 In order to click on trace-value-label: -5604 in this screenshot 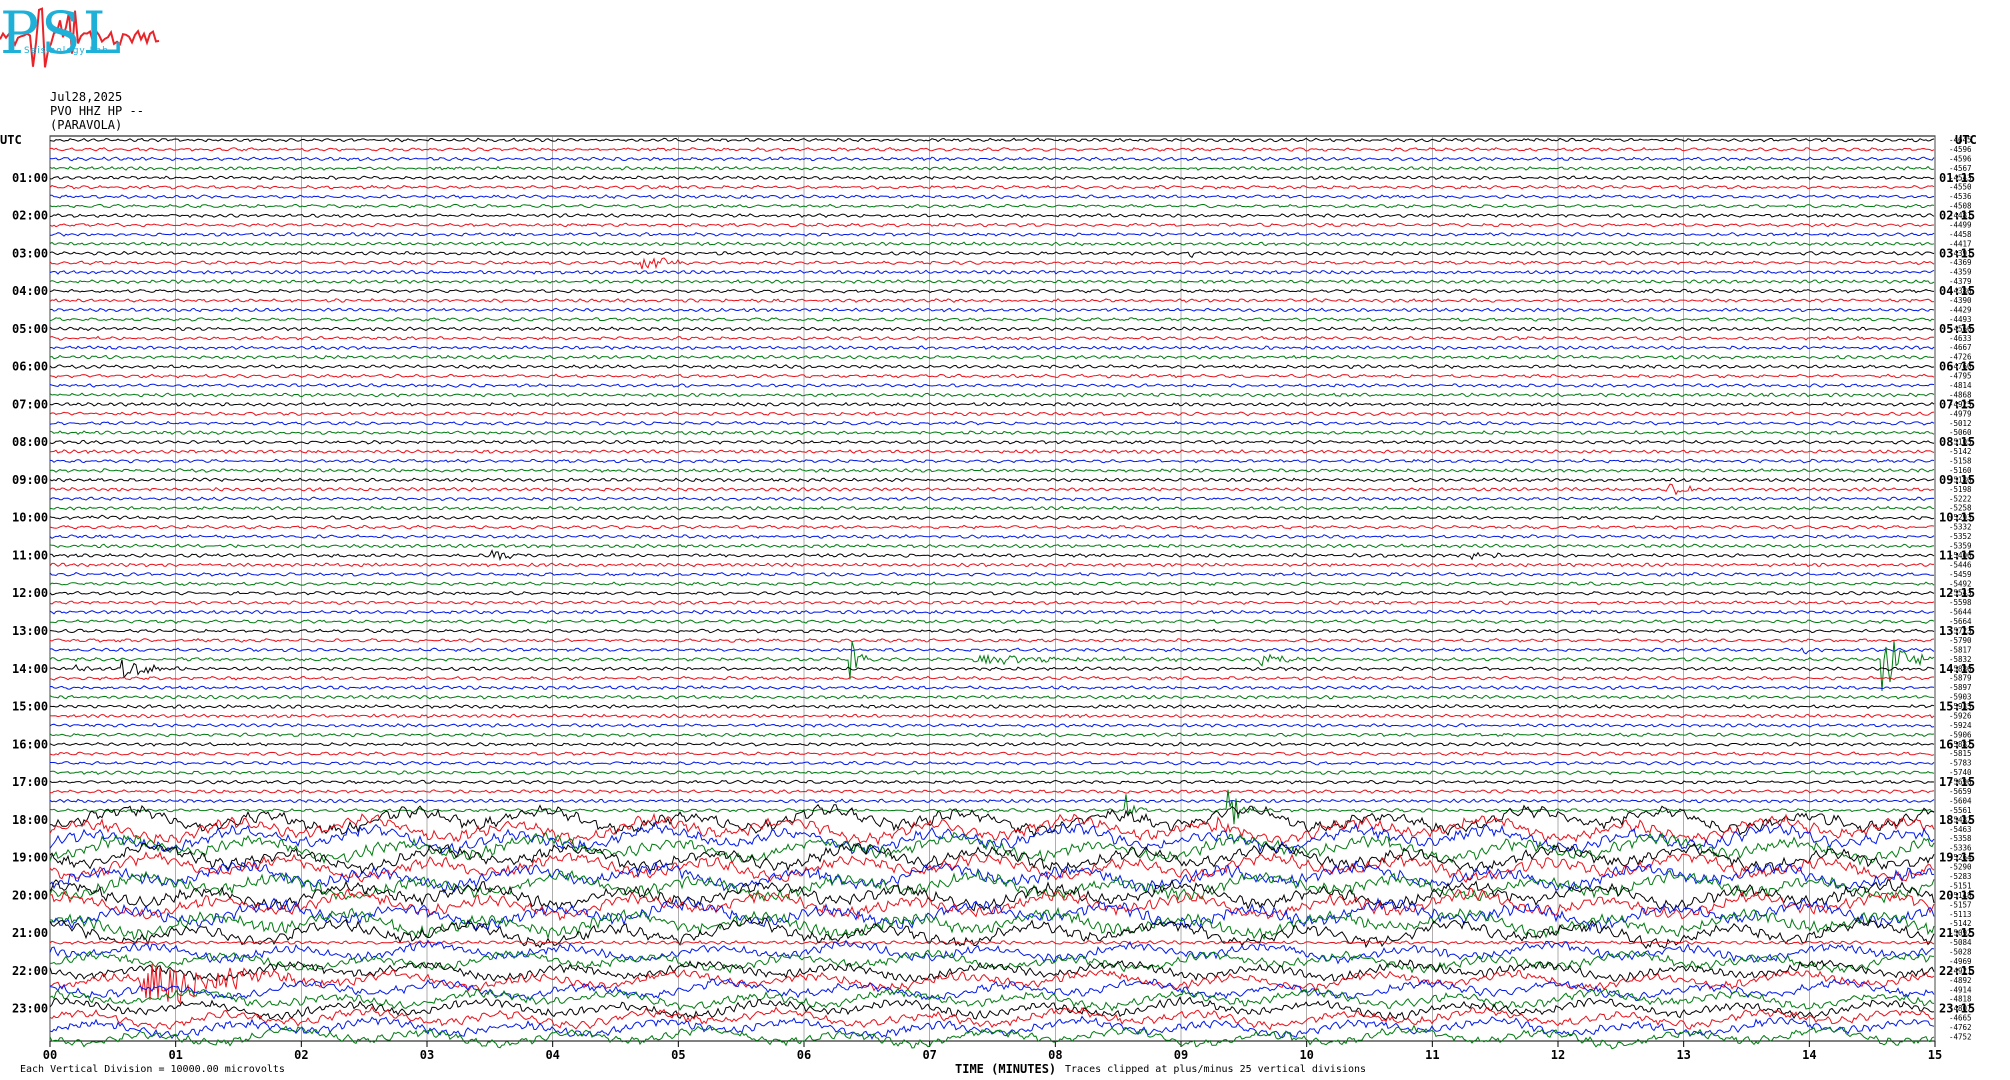, I will do `click(1960, 800)`.